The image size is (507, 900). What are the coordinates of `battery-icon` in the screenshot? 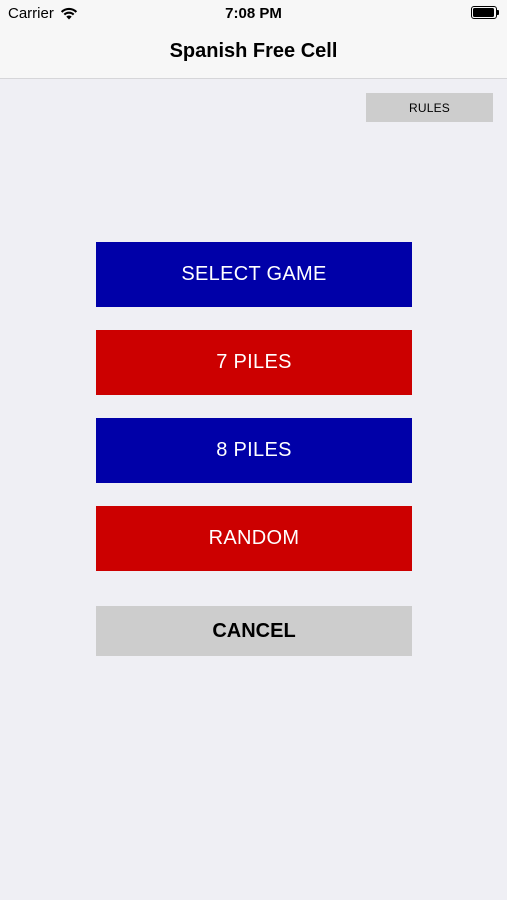 It's located at (485, 12).